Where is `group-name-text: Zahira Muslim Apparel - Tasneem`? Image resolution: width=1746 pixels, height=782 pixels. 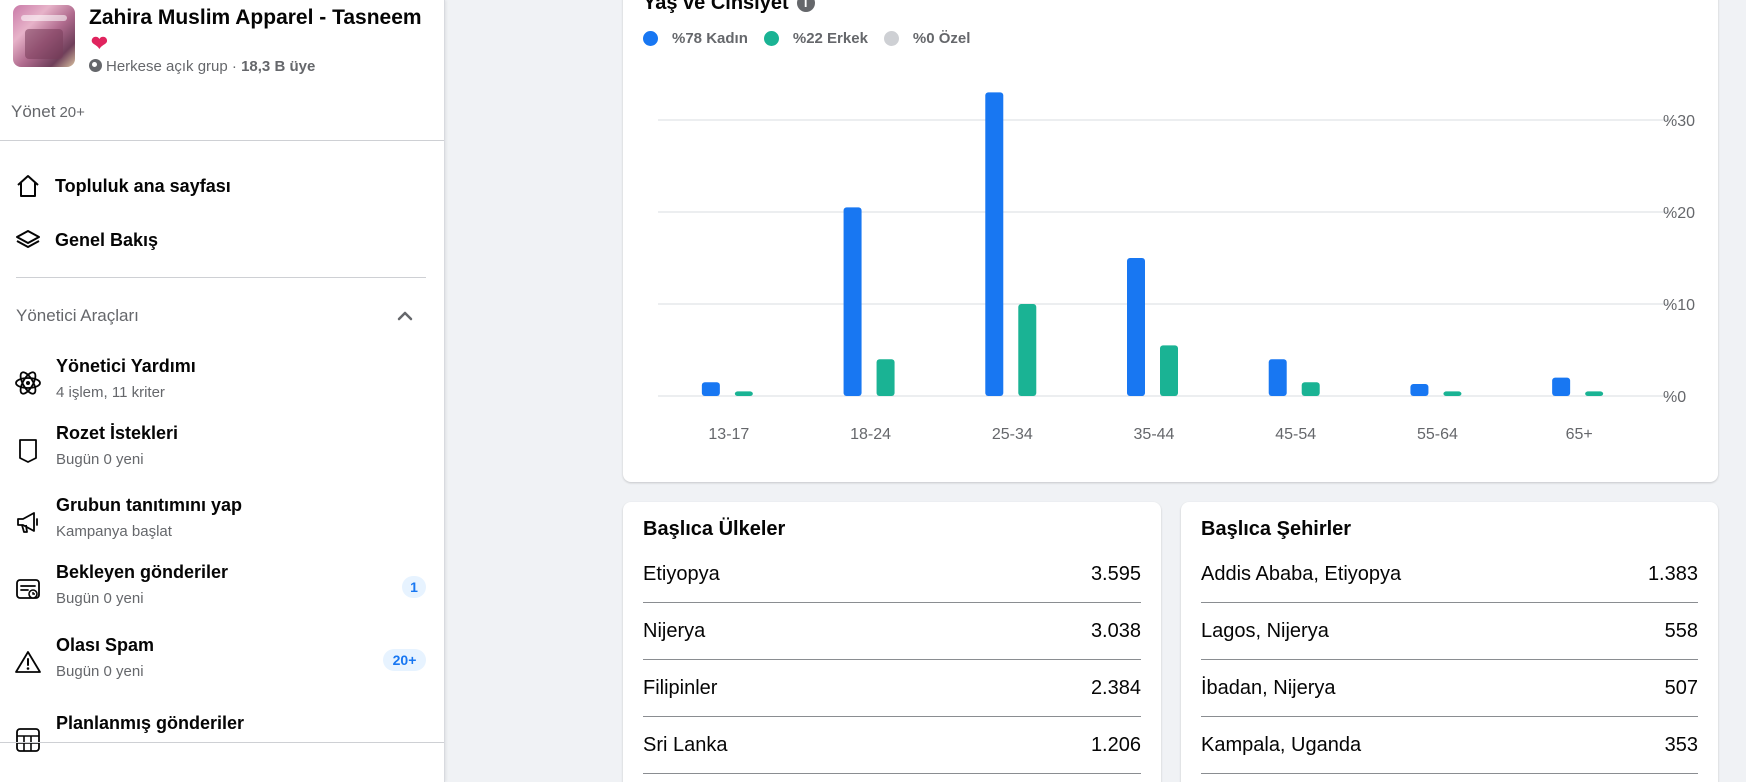 group-name-text: Zahira Muslim Apparel - Tasneem is located at coordinates (255, 17).